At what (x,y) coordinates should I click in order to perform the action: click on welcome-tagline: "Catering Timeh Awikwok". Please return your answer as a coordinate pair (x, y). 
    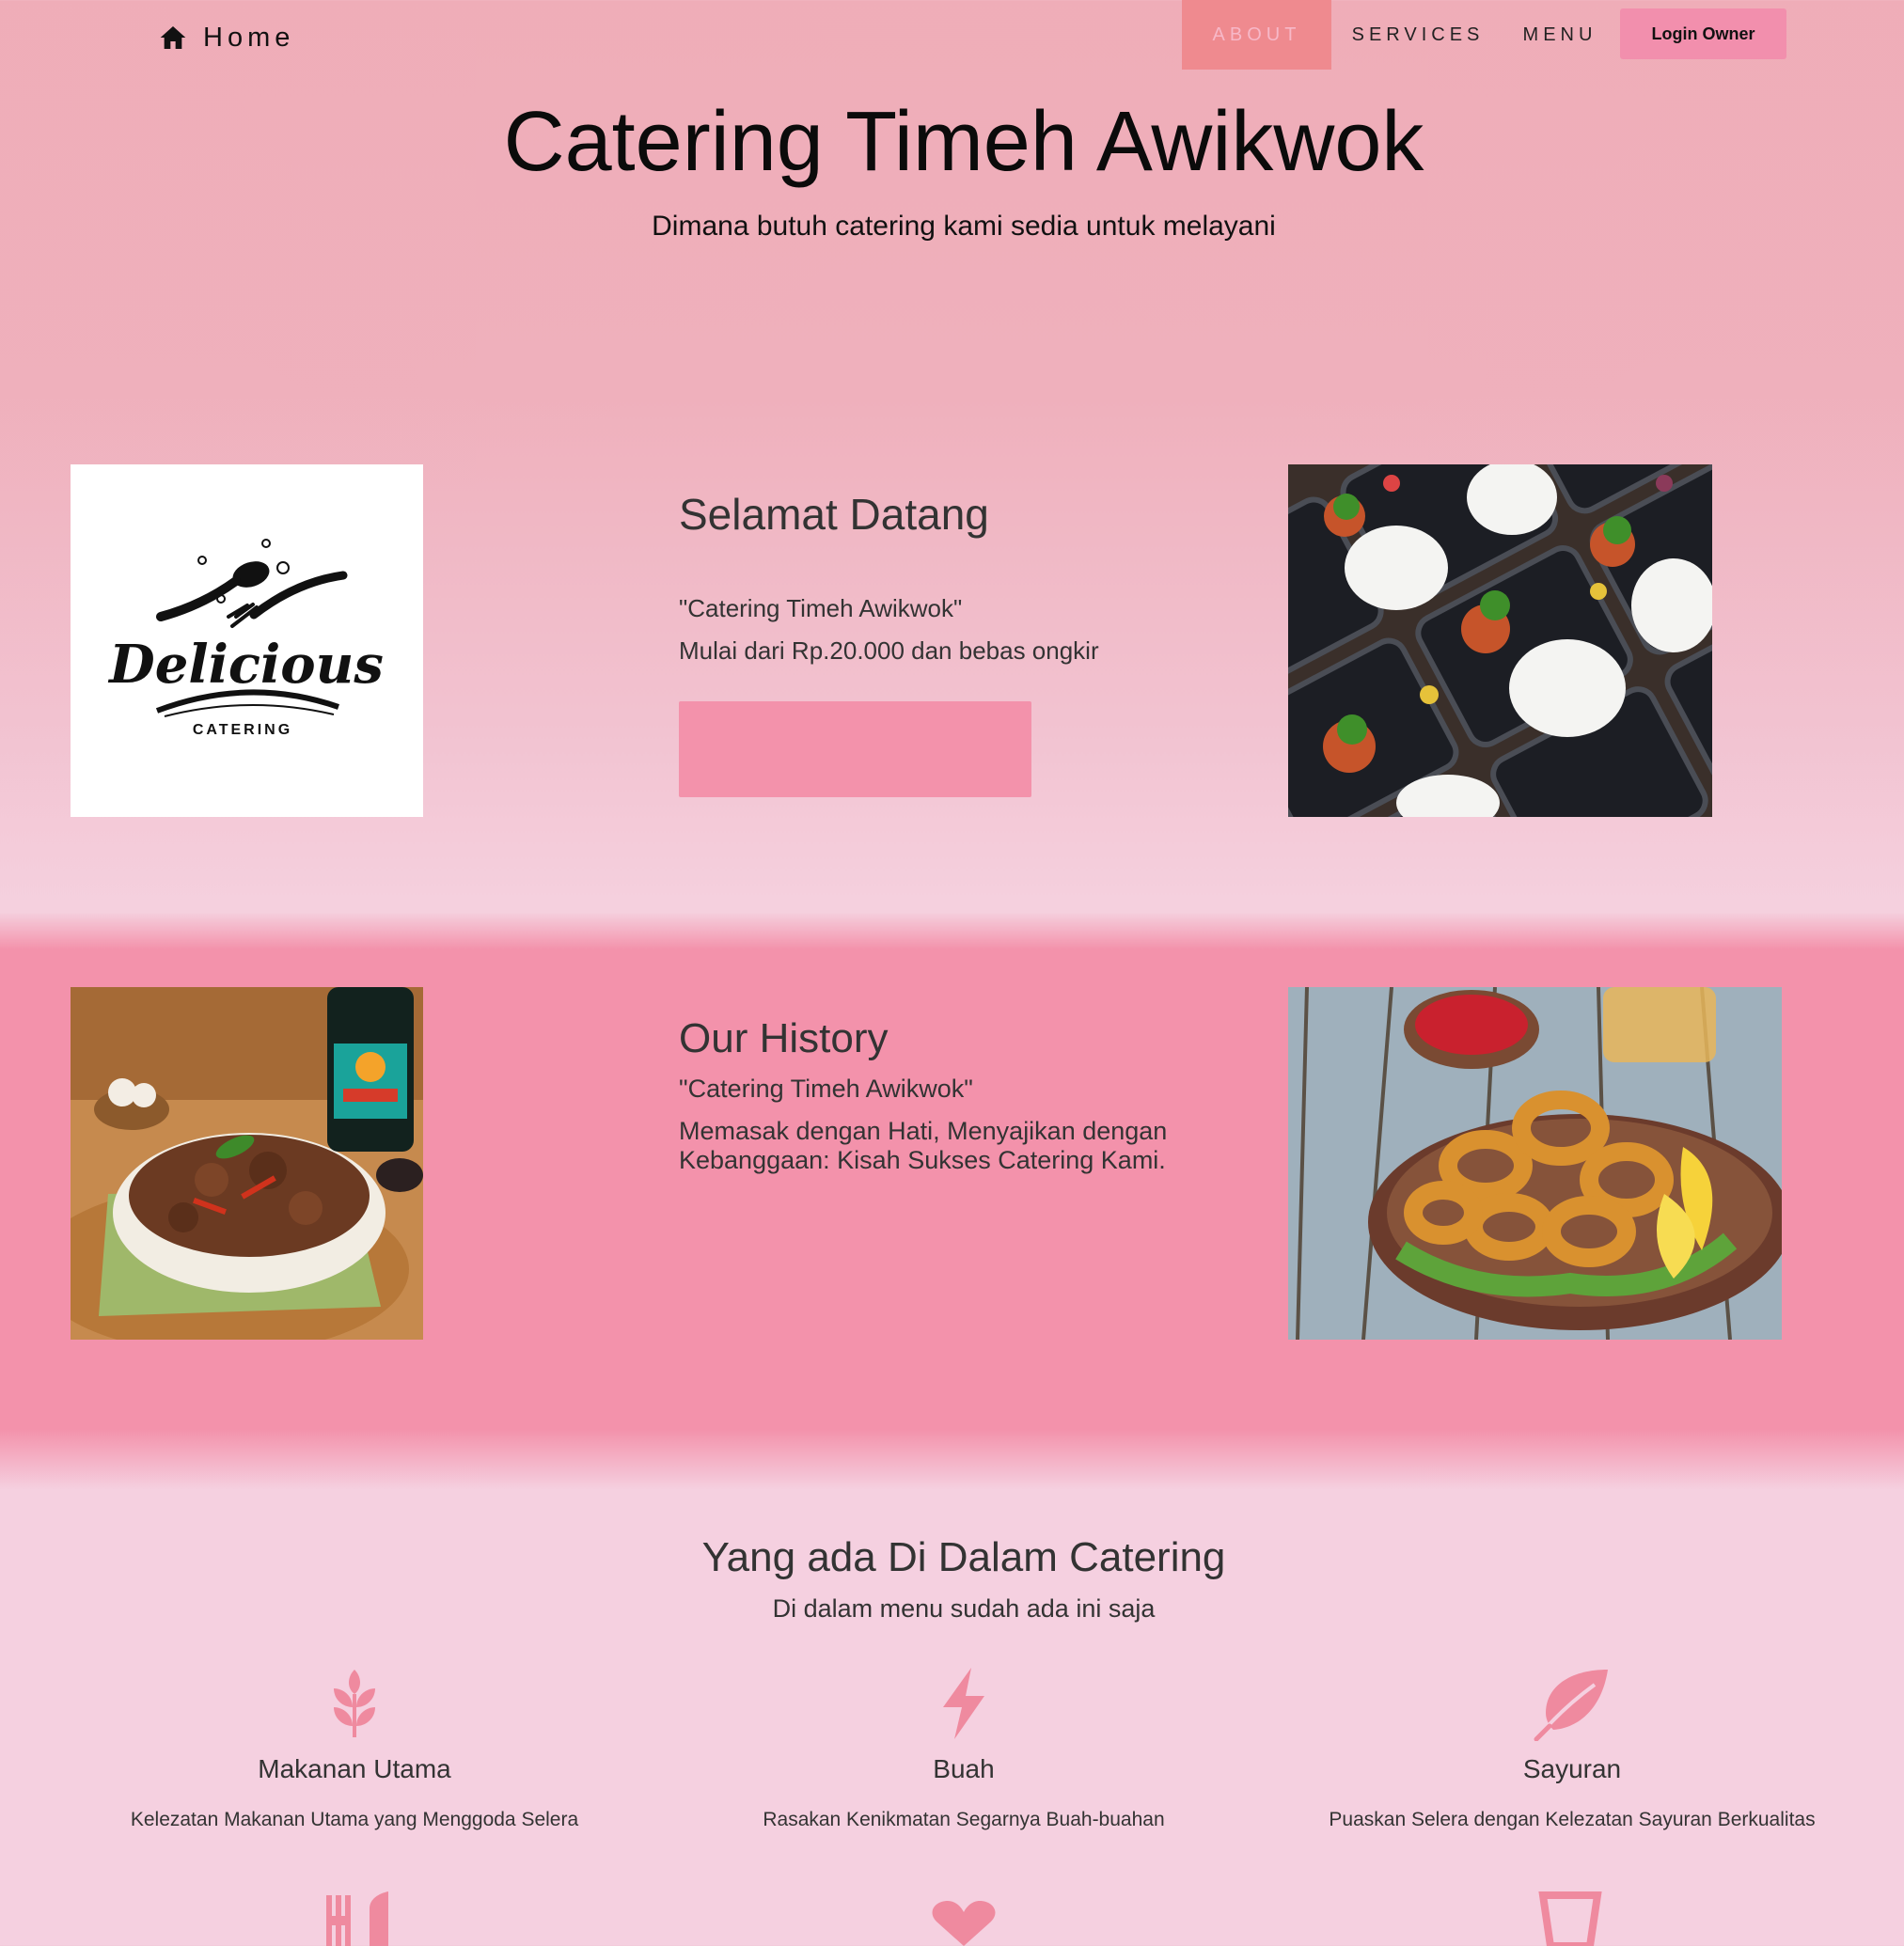
    Looking at the image, I should click on (821, 608).